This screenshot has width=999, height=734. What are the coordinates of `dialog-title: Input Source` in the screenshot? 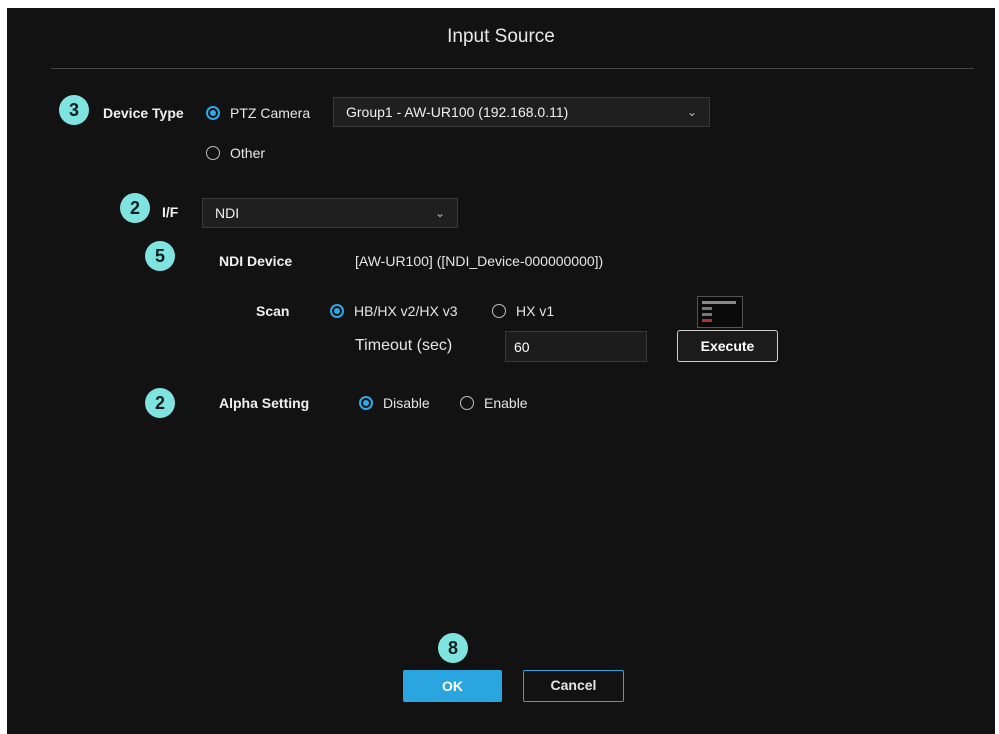 It's located at (501, 36).